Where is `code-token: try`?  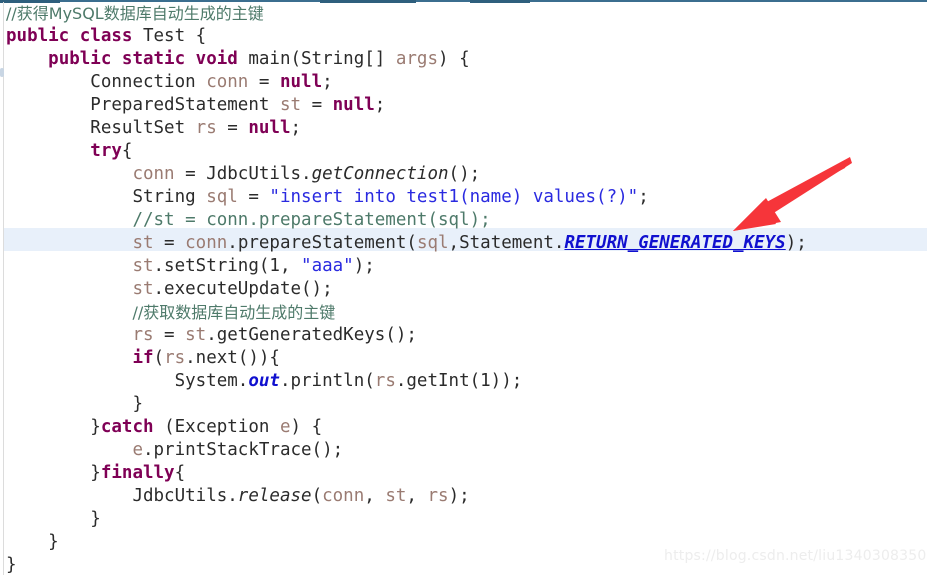 code-token: try is located at coordinates (106, 151).